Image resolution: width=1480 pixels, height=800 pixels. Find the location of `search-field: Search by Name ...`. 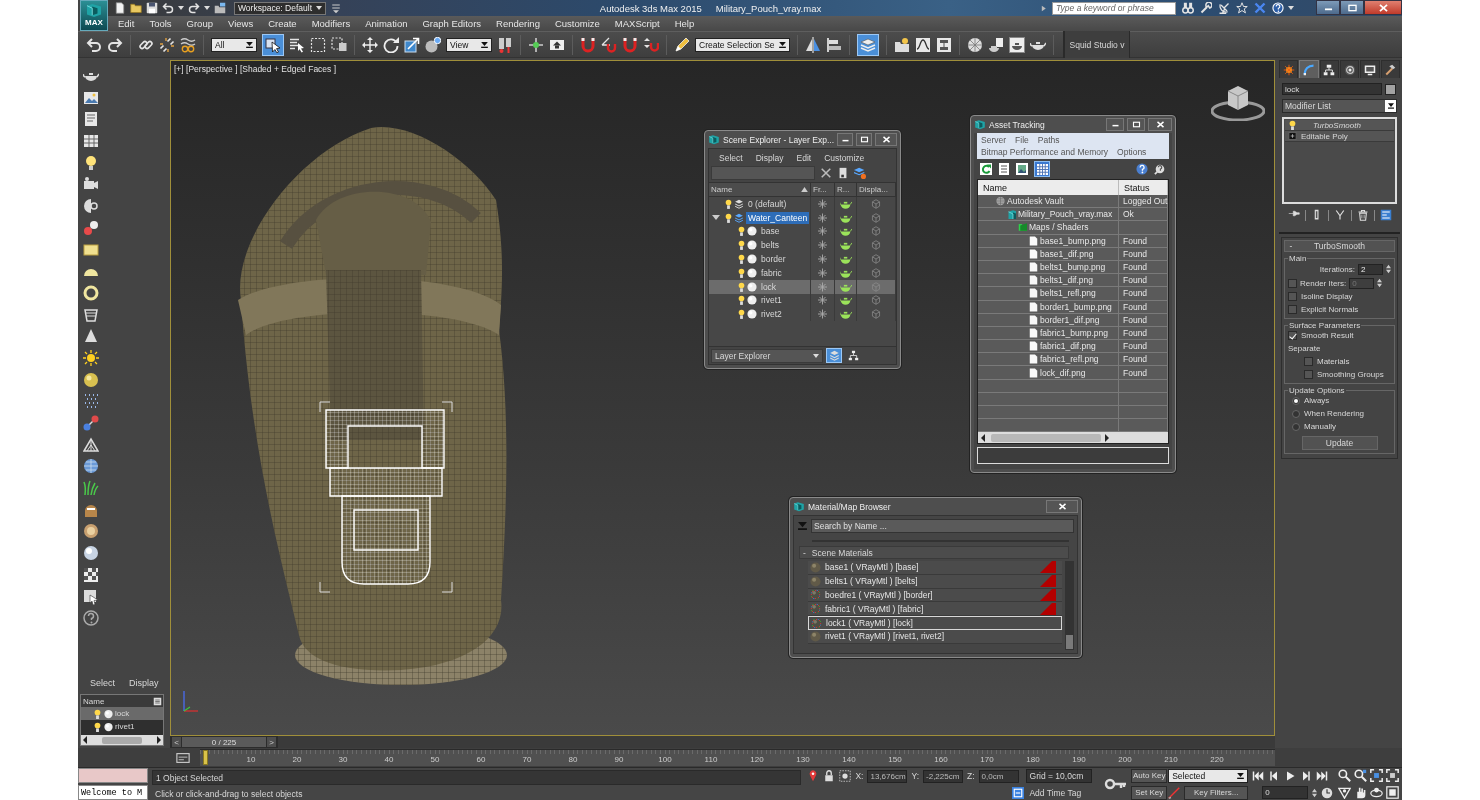

search-field: Search by Name ... is located at coordinates (942, 526).